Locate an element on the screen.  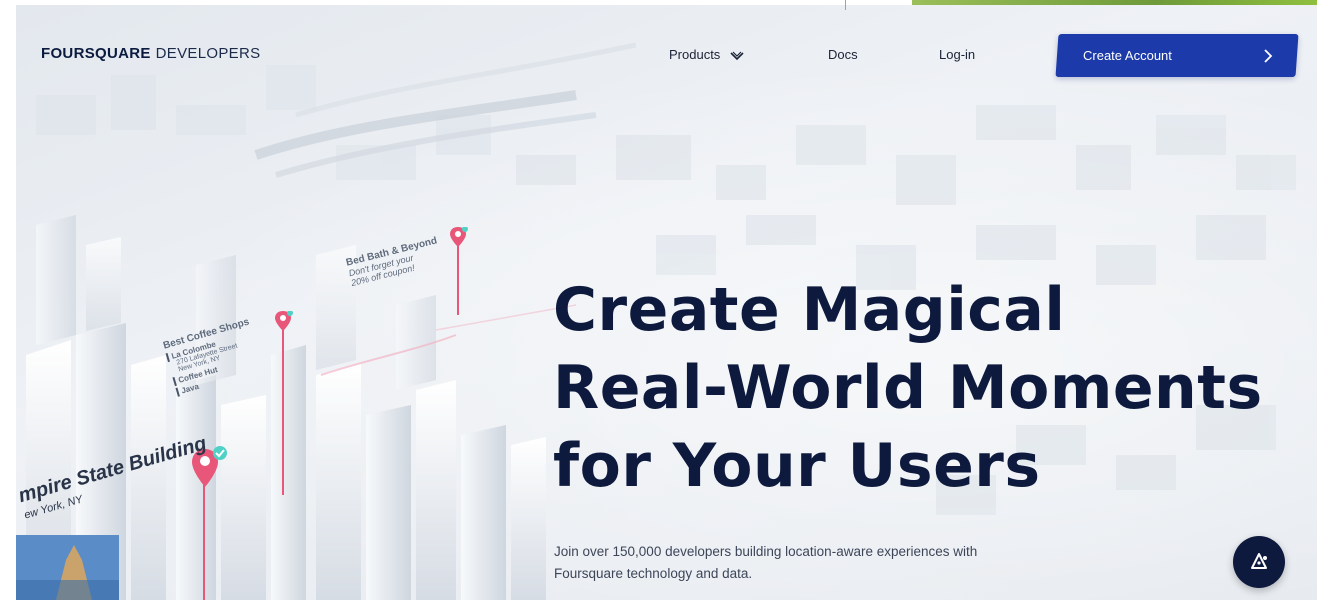
headline-line-3: for Your Users is located at coordinates (797, 466).